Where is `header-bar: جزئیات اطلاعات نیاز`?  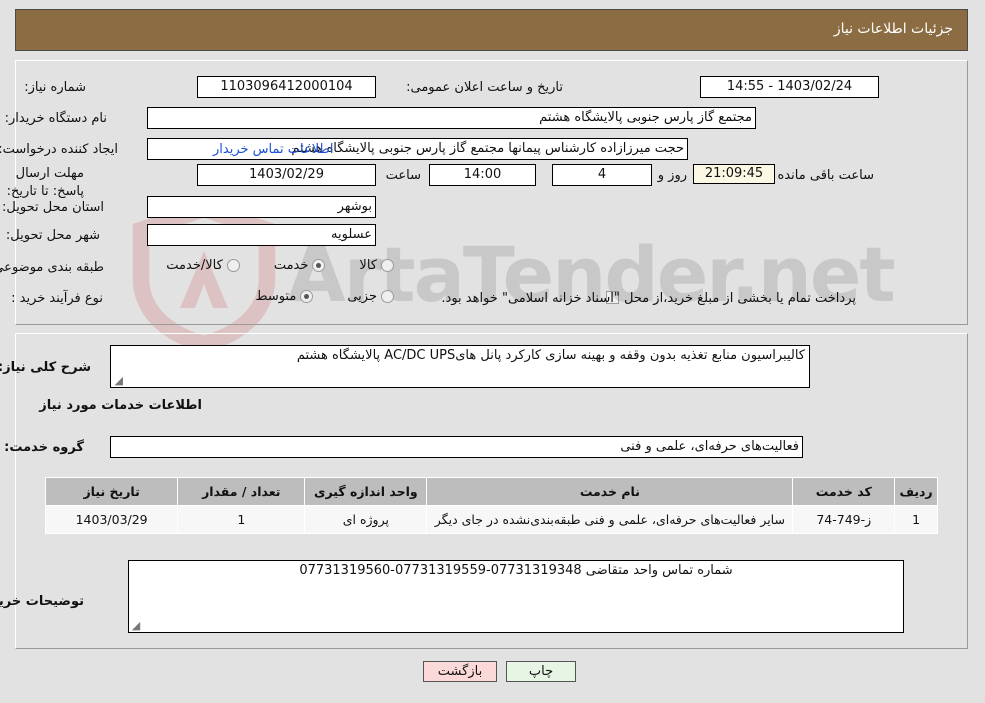
header-bar: جزئیات اطلاعات نیاز is located at coordinates (492, 30).